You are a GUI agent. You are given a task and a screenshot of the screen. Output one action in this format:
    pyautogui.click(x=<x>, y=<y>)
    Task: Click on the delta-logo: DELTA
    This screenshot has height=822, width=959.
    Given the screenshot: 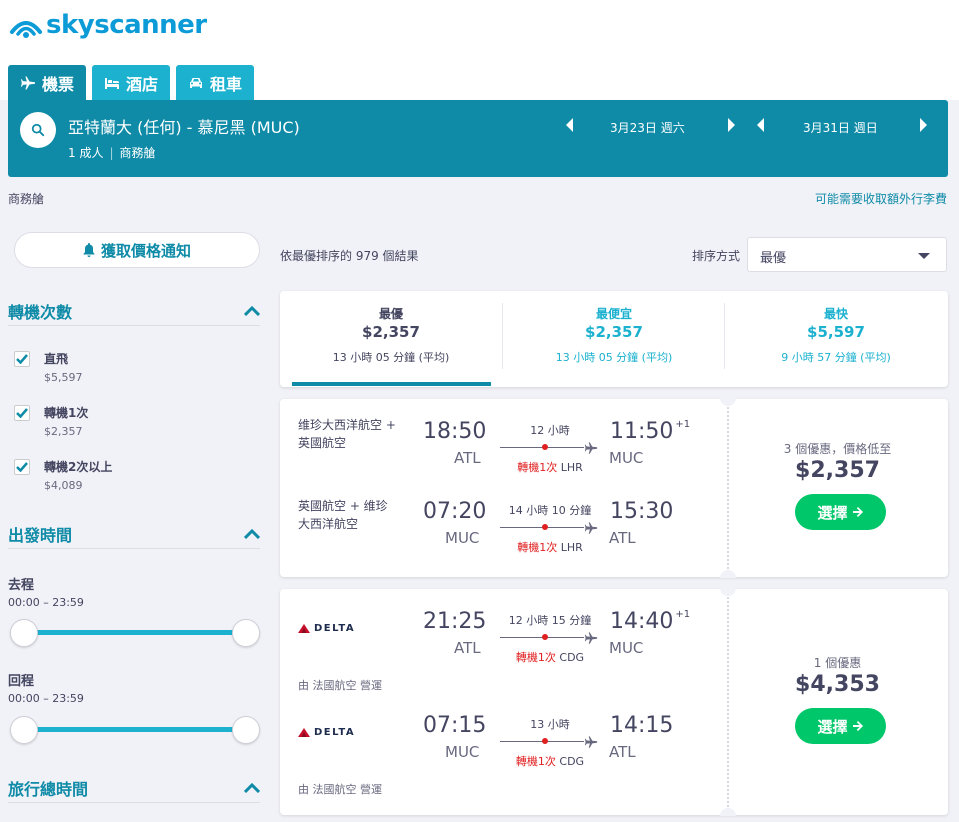 What is the action you would take?
    pyautogui.click(x=326, y=732)
    